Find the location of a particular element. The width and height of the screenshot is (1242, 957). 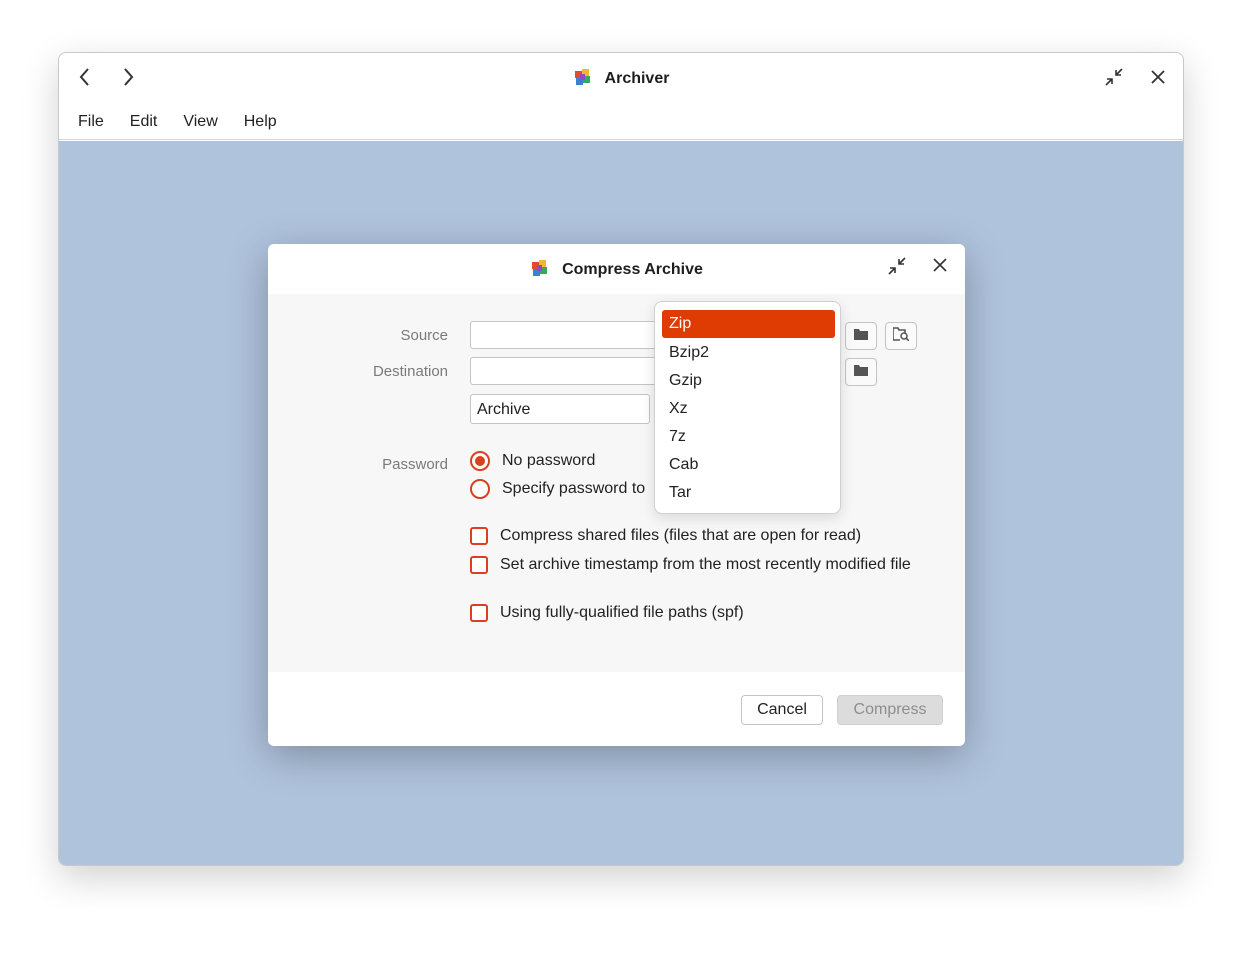

compress-button: Compress is located at coordinates (890, 710).